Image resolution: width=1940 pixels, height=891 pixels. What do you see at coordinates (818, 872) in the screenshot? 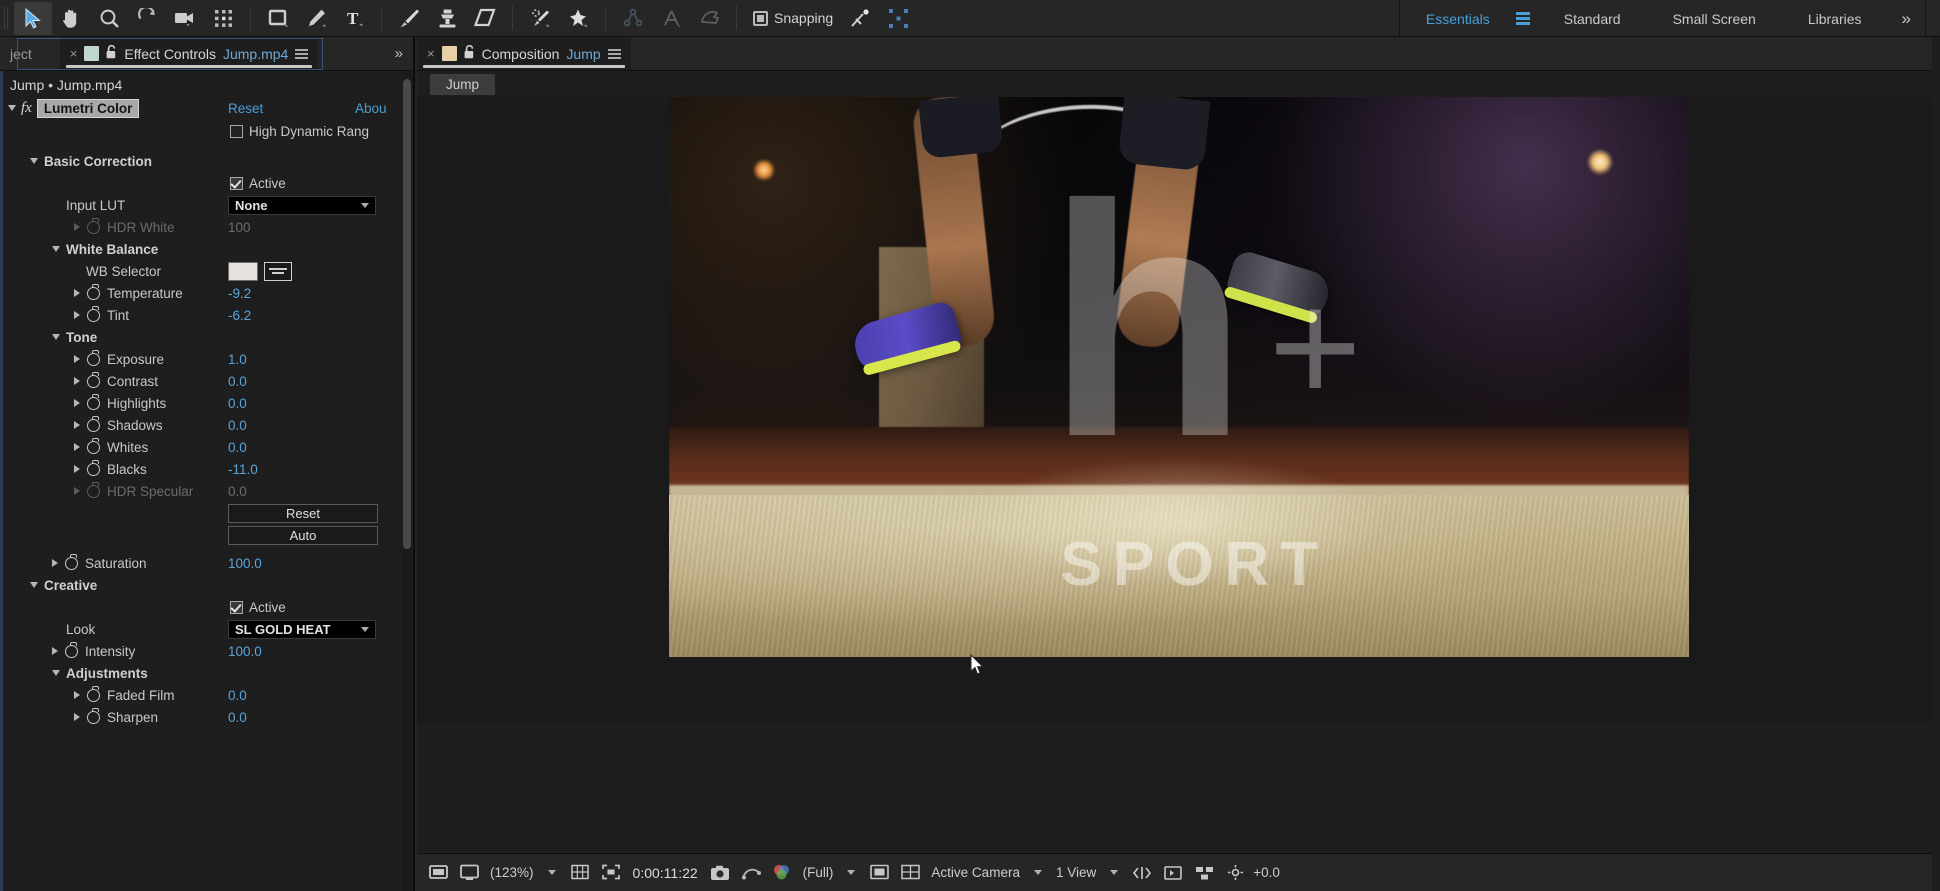
I see `resolution-value: (Full)` at bounding box center [818, 872].